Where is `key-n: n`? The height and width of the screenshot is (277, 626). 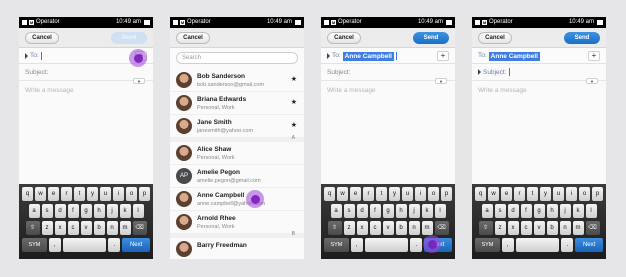 key-n: n is located at coordinates (414, 228).